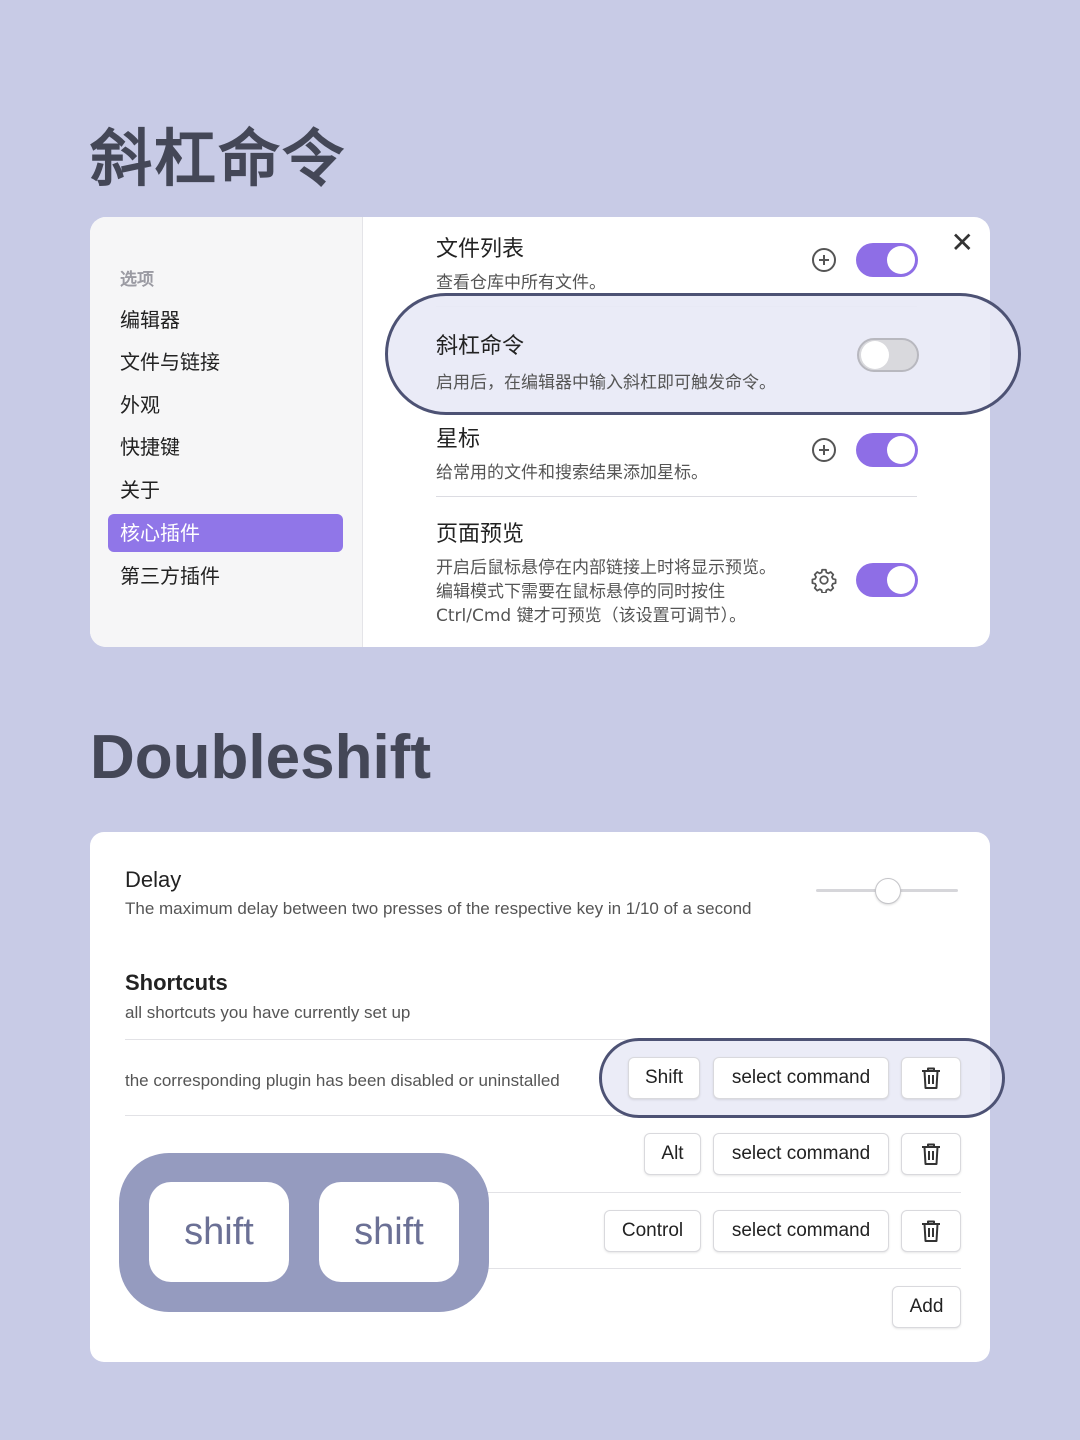 This screenshot has width=1080, height=1440. Describe the element at coordinates (260, 757) in the screenshot. I see `section-heading-doubleshift: Doubleshift` at that location.